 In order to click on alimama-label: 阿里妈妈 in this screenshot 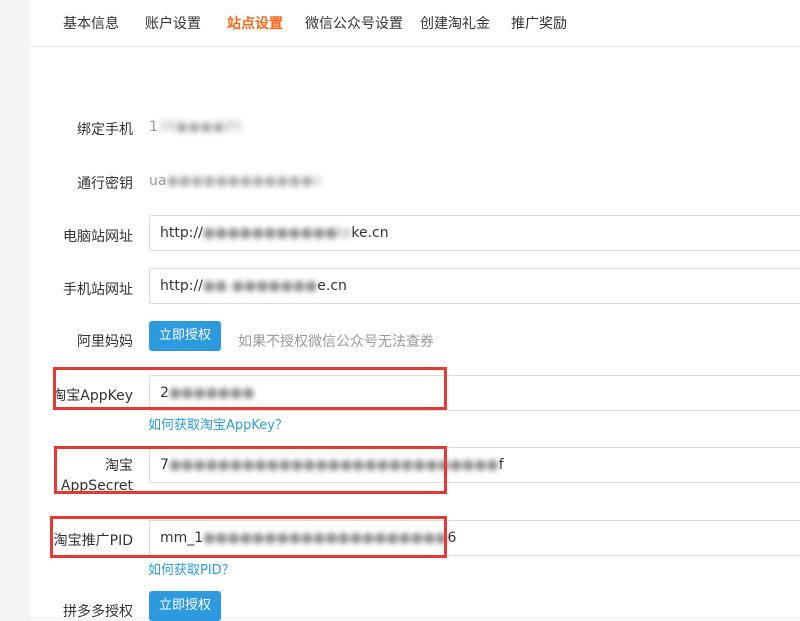, I will do `click(105, 342)`.